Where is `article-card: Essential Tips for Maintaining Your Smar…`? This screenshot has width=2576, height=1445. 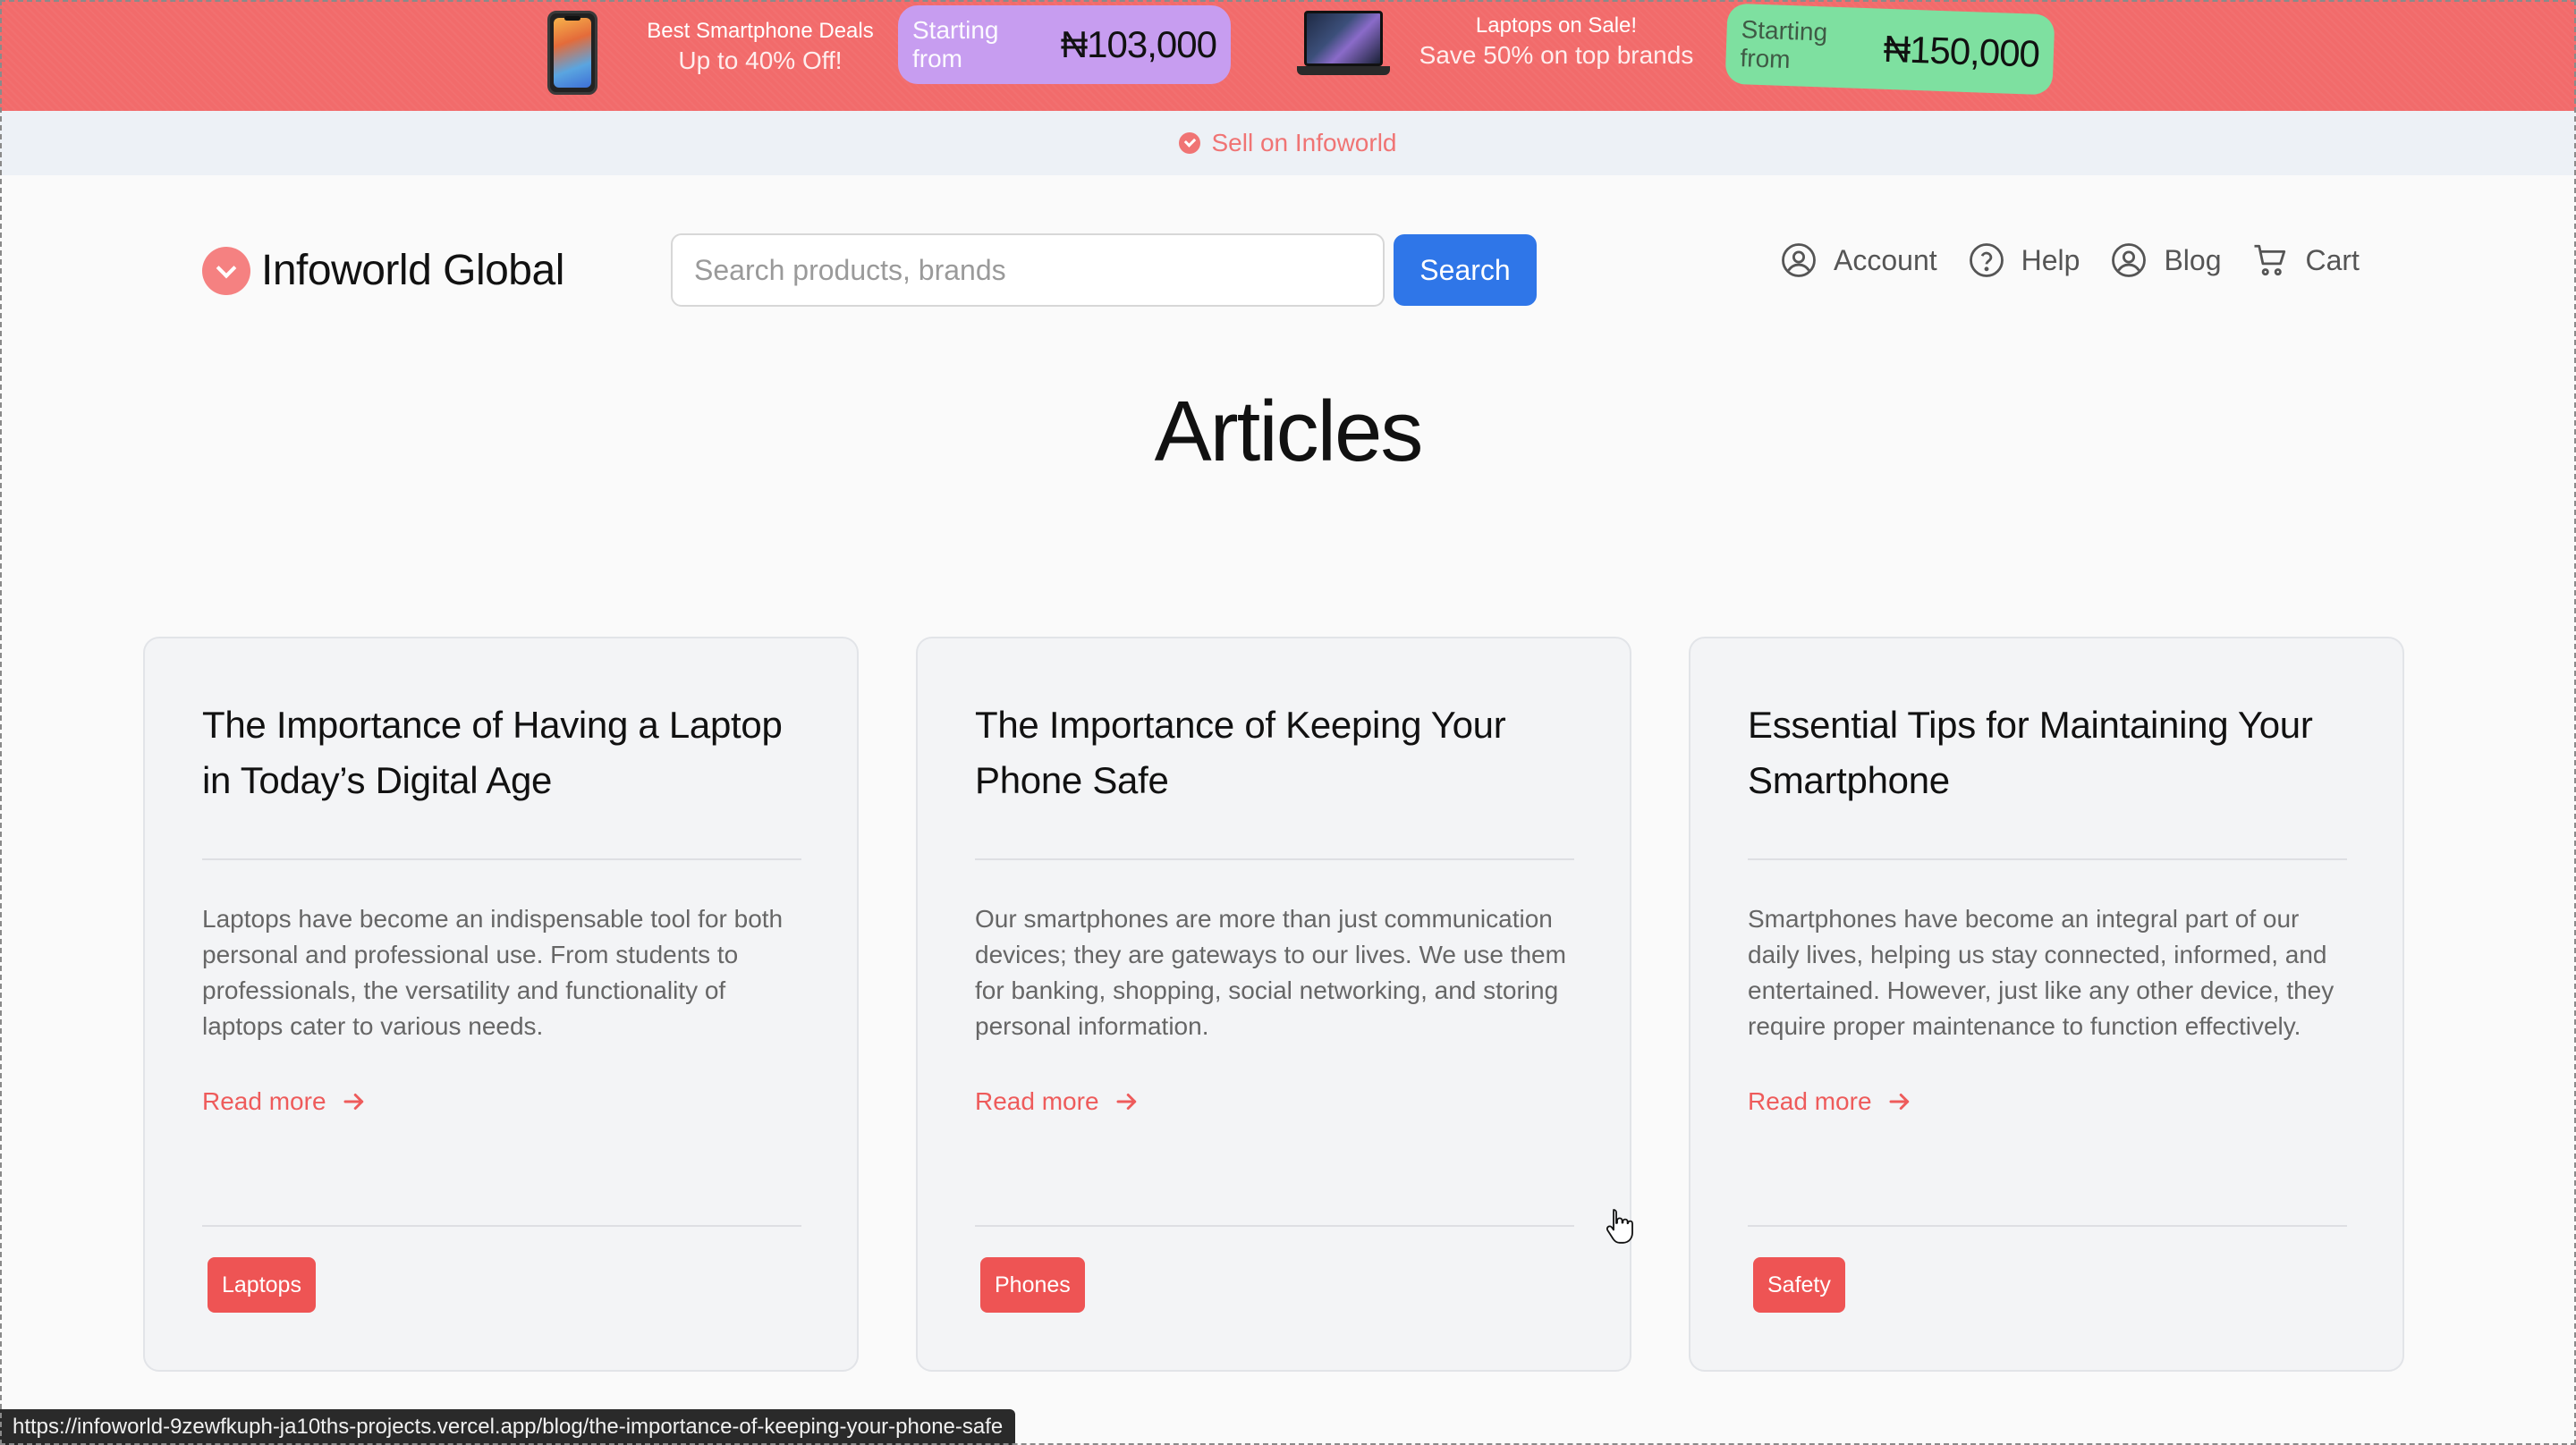
article-card: Essential Tips for Maintaining Your Smar… is located at coordinates (2046, 1004).